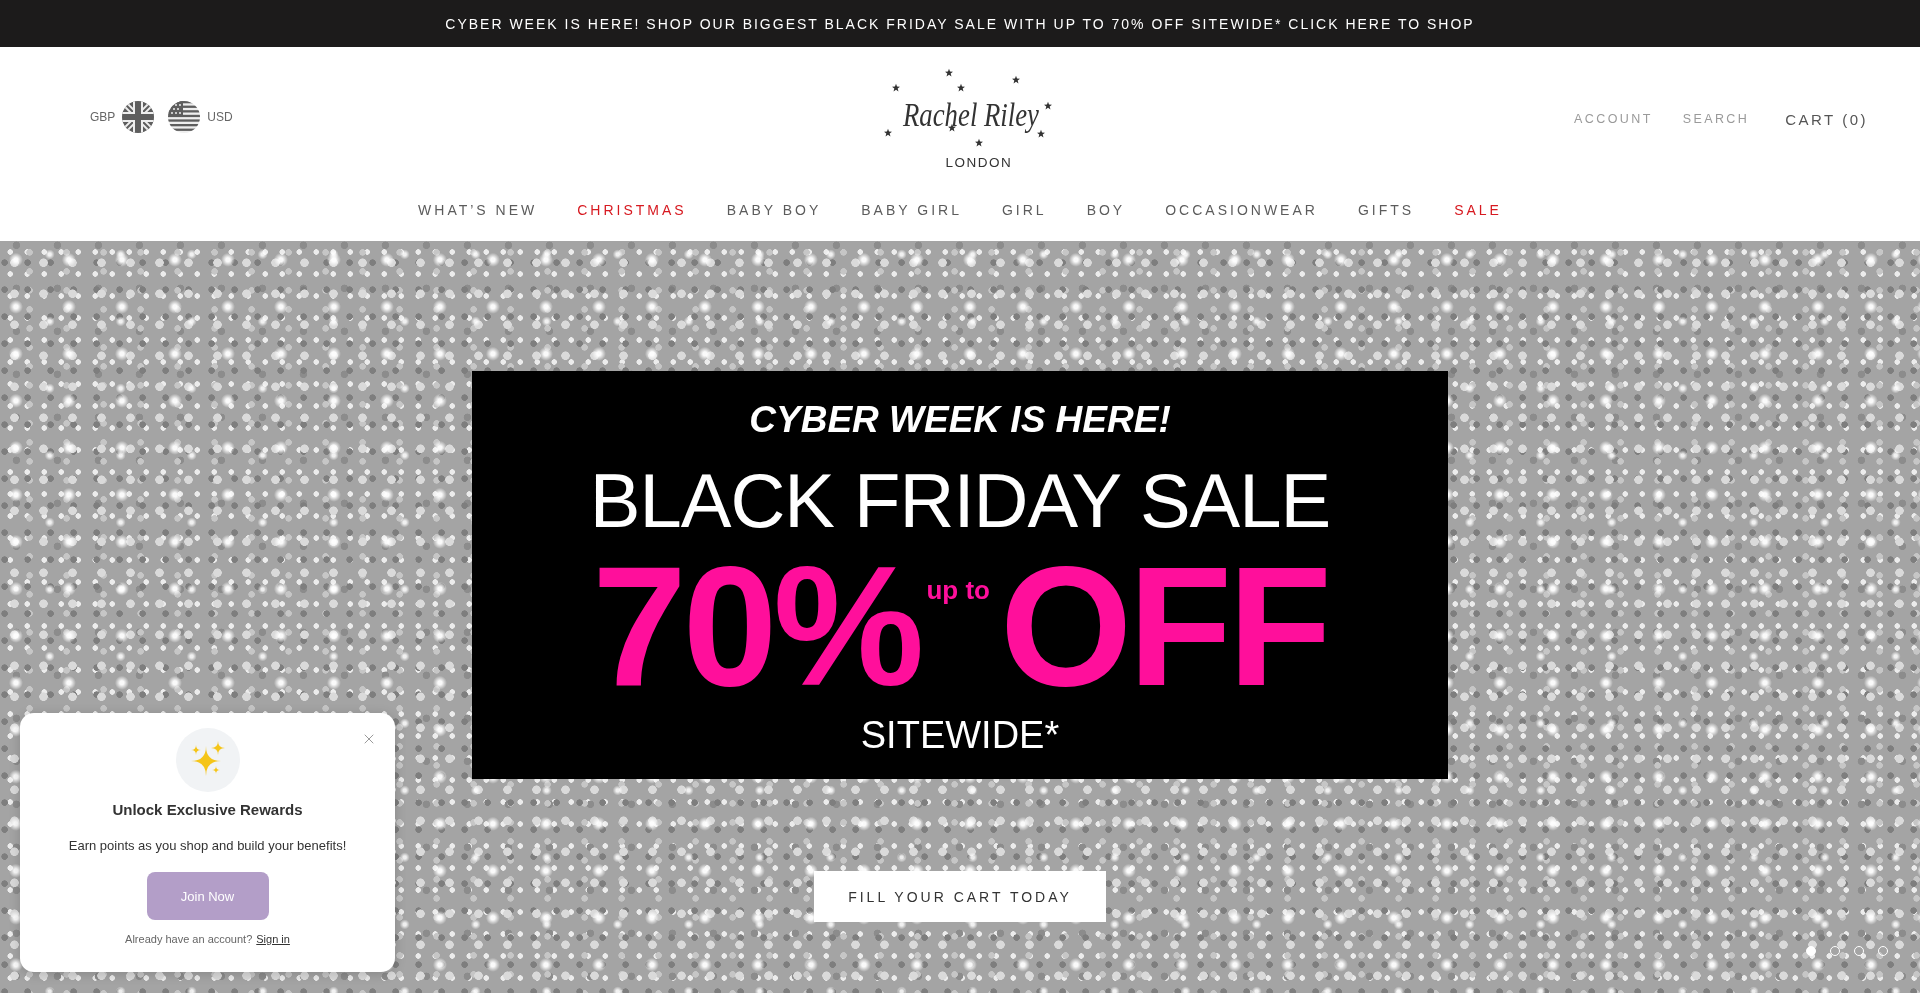 Image resolution: width=1920 pixels, height=993 pixels. Describe the element at coordinates (1024, 210) in the screenshot. I see `nav-link: GIRL` at that location.